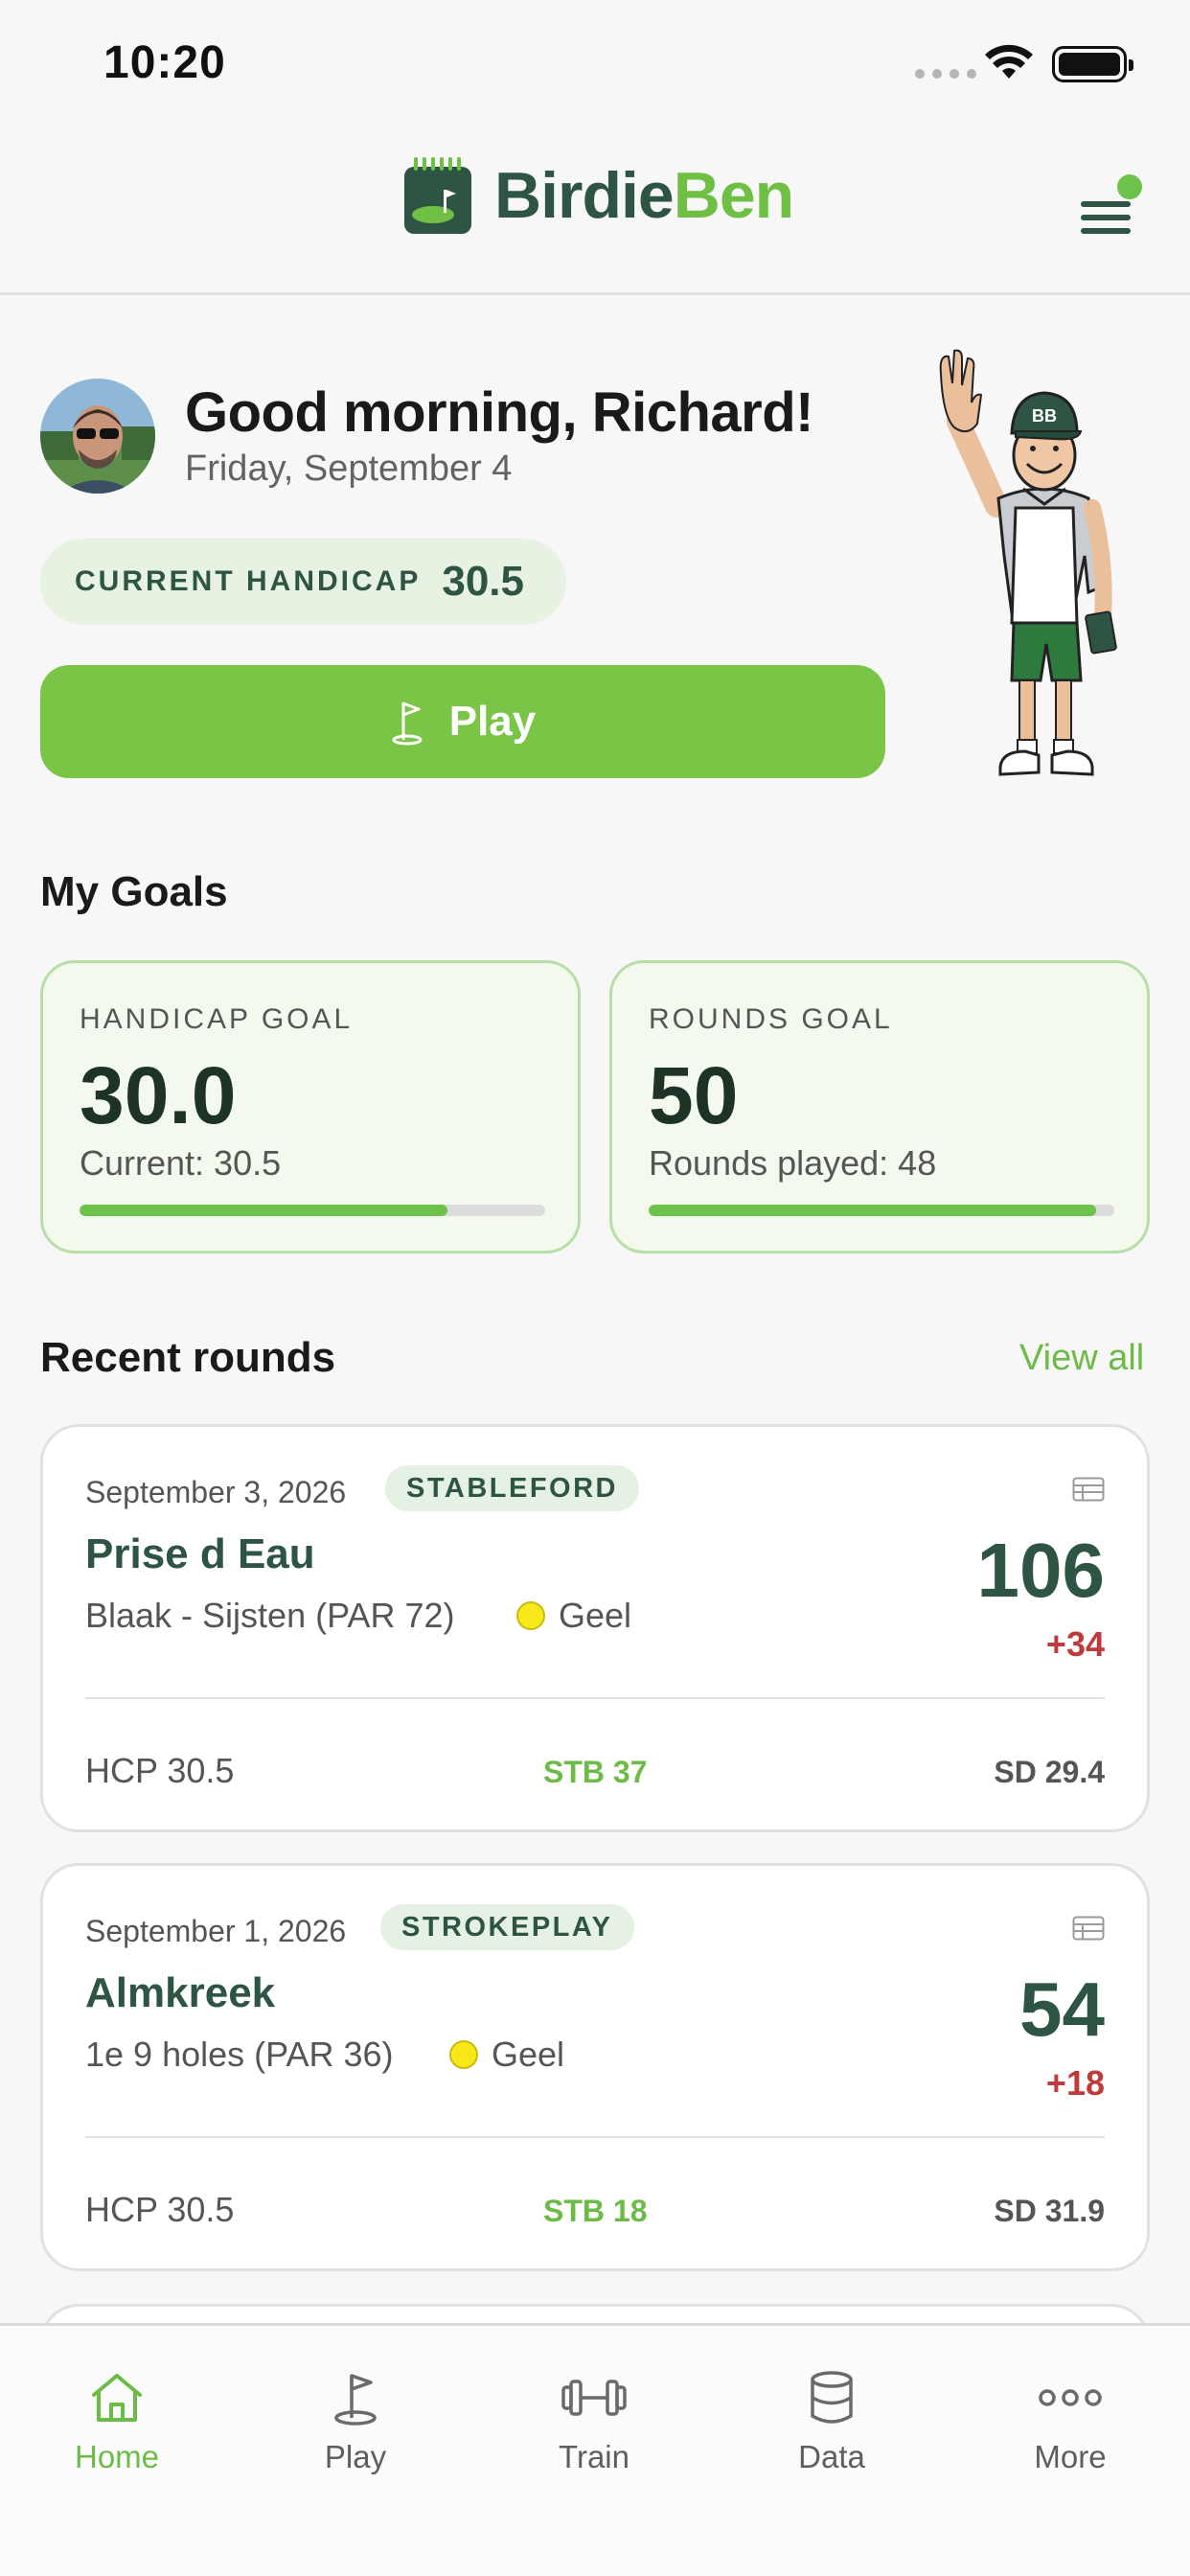 This screenshot has width=1190, height=2576. I want to click on database-icon, so click(832, 2397).